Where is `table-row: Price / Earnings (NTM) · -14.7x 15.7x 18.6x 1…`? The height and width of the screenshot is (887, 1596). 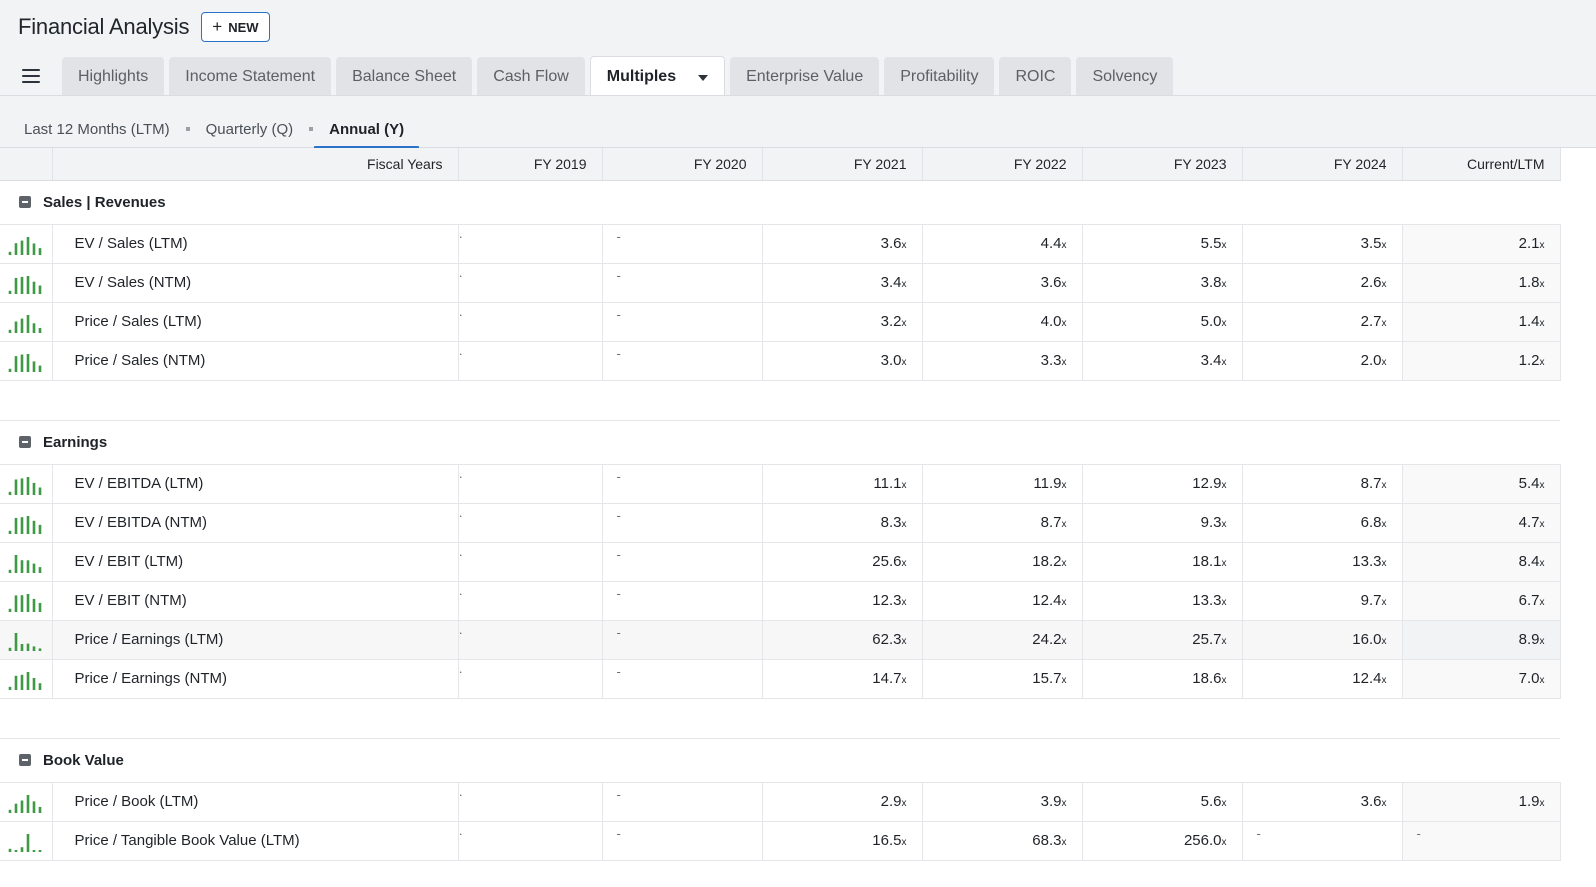
table-row: Price / Earnings (NTM) · -14.7x 15.7x 18.6x 1… is located at coordinates (780, 679).